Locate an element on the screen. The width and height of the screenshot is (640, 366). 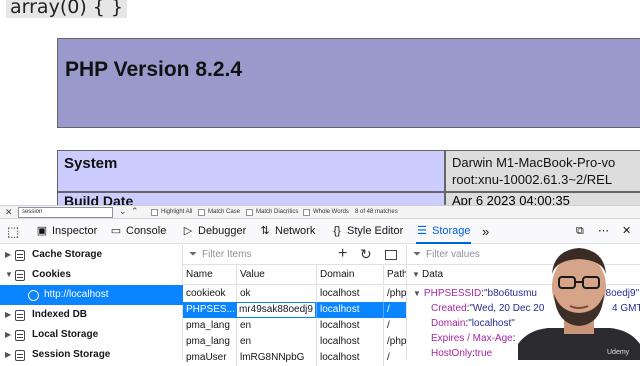
build-date-value-cell: Apr 6 2023 04:00:35 is located at coordinates (542, 198).